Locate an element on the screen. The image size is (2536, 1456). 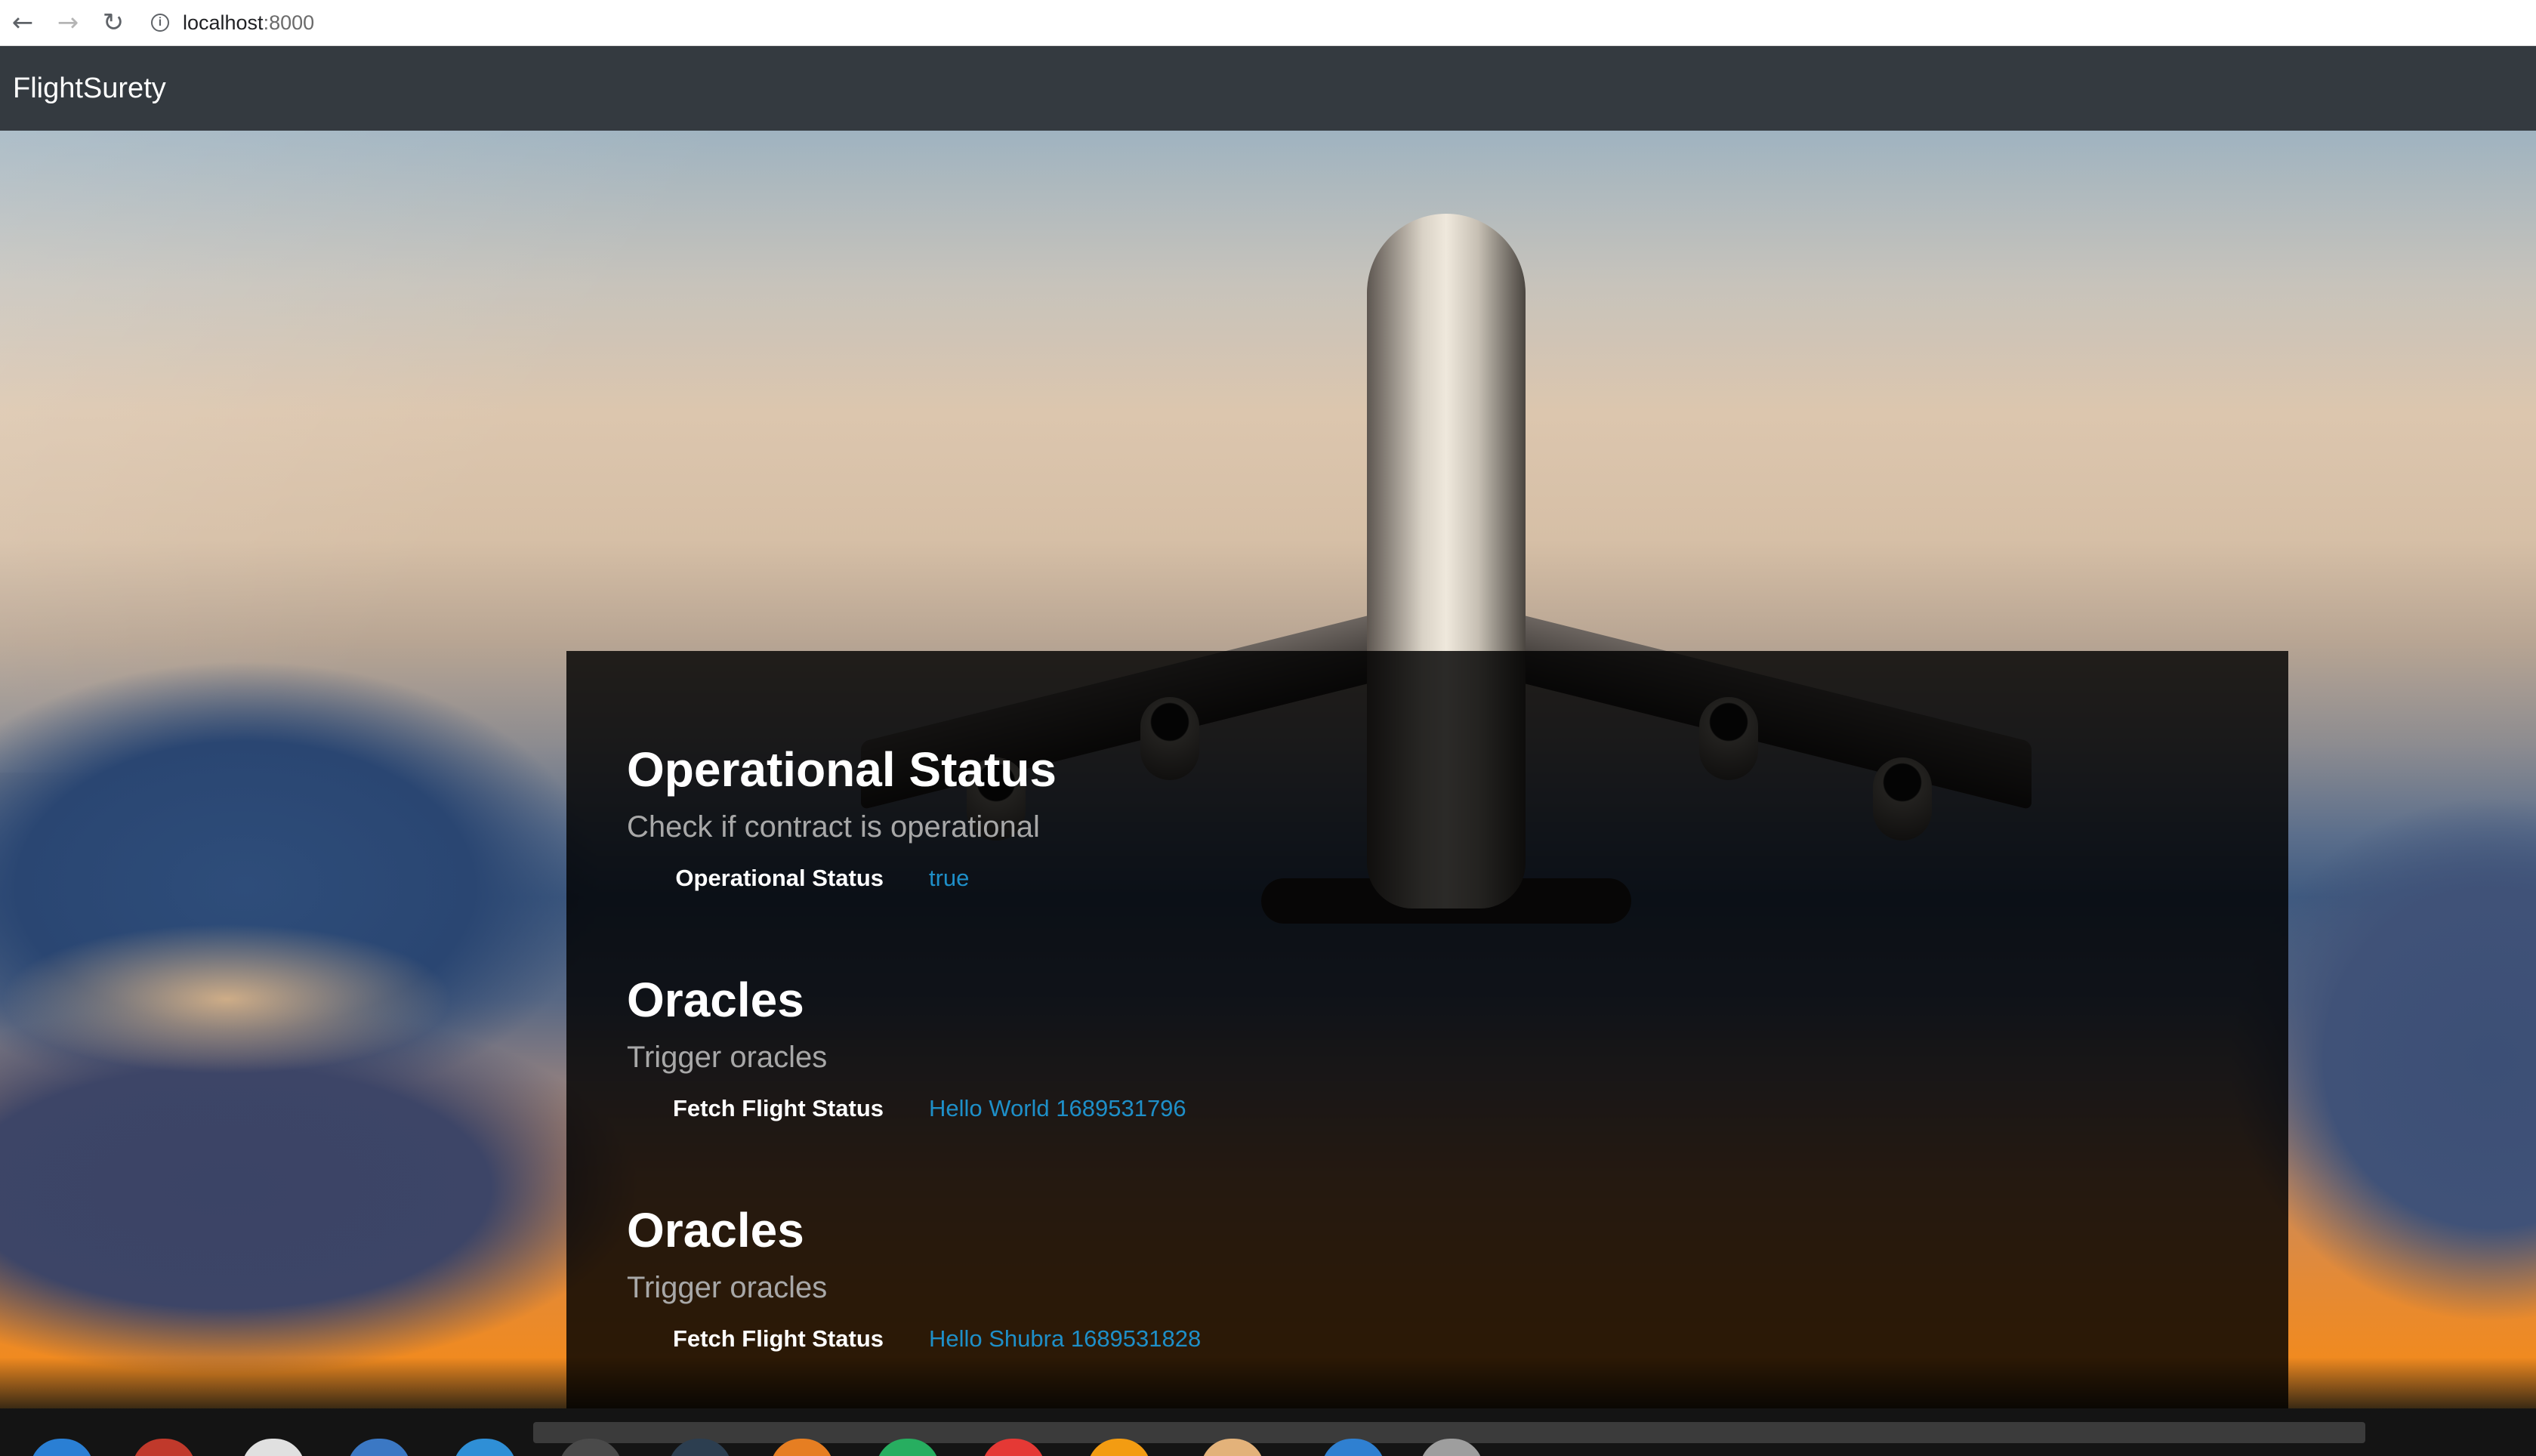
row-value: true is located at coordinates (950, 878).